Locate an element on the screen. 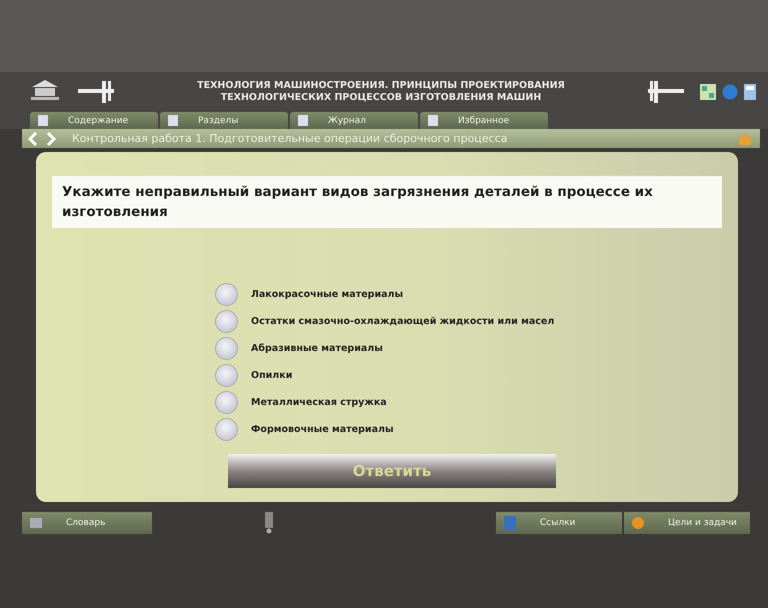 The height and width of the screenshot is (608, 768). save-icon is located at coordinates (750, 92).